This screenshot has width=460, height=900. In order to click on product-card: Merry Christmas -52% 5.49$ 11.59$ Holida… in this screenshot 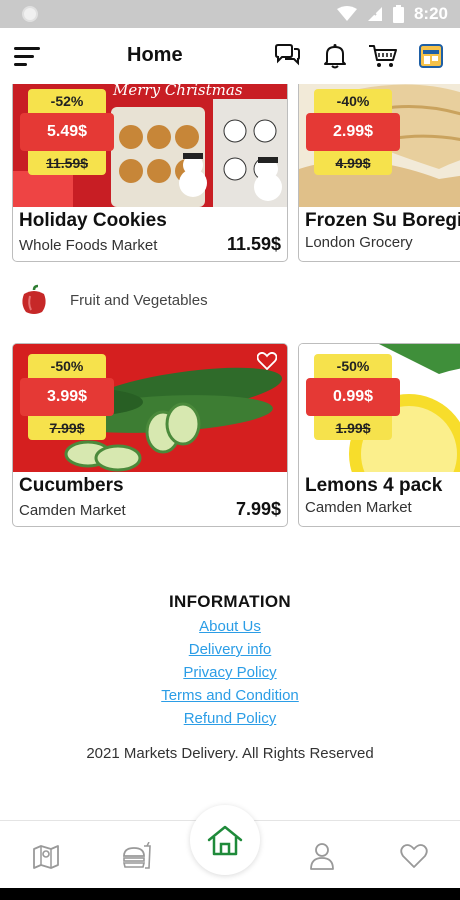, I will do `click(150, 173)`.